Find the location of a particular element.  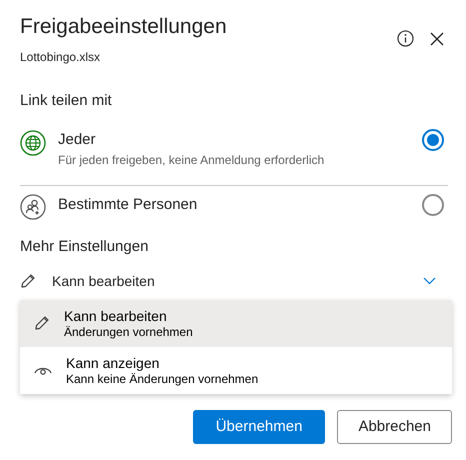

file-name: Lottobingo.xlsx is located at coordinates (61, 57).